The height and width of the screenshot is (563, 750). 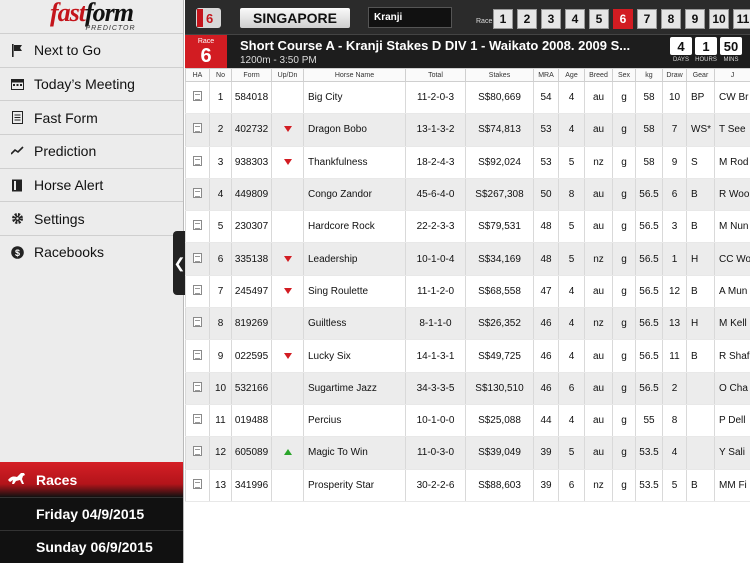 What do you see at coordinates (624, 356) in the screenshot?
I see `cell-sex: g` at bounding box center [624, 356].